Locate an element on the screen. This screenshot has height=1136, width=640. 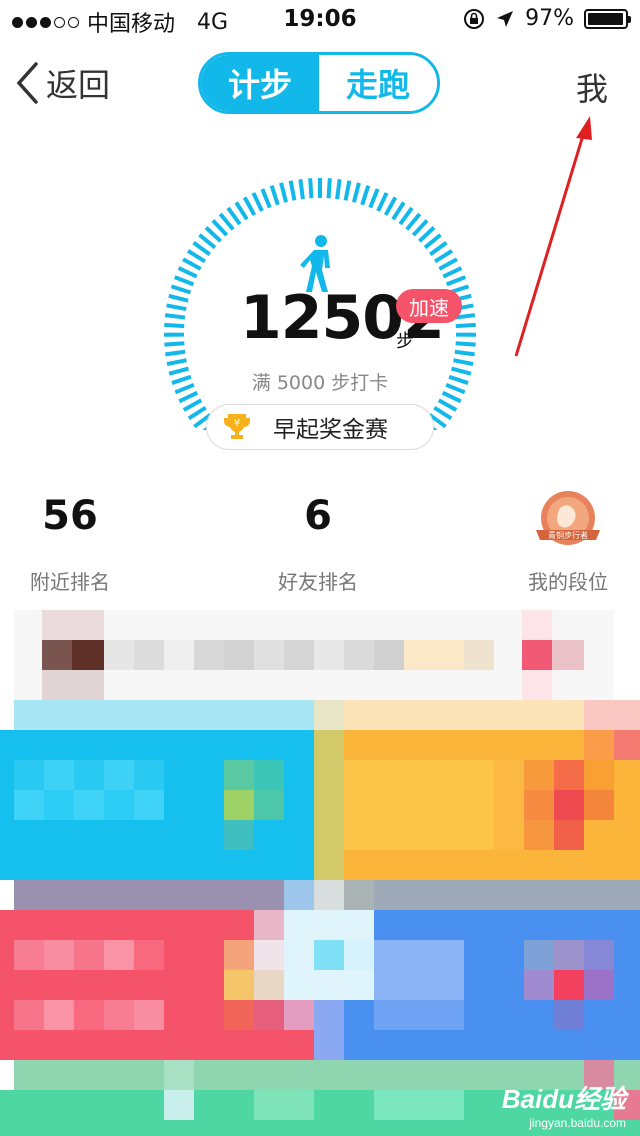
watermark-brand: Baidu经验 is located at coordinates (563, 1099).